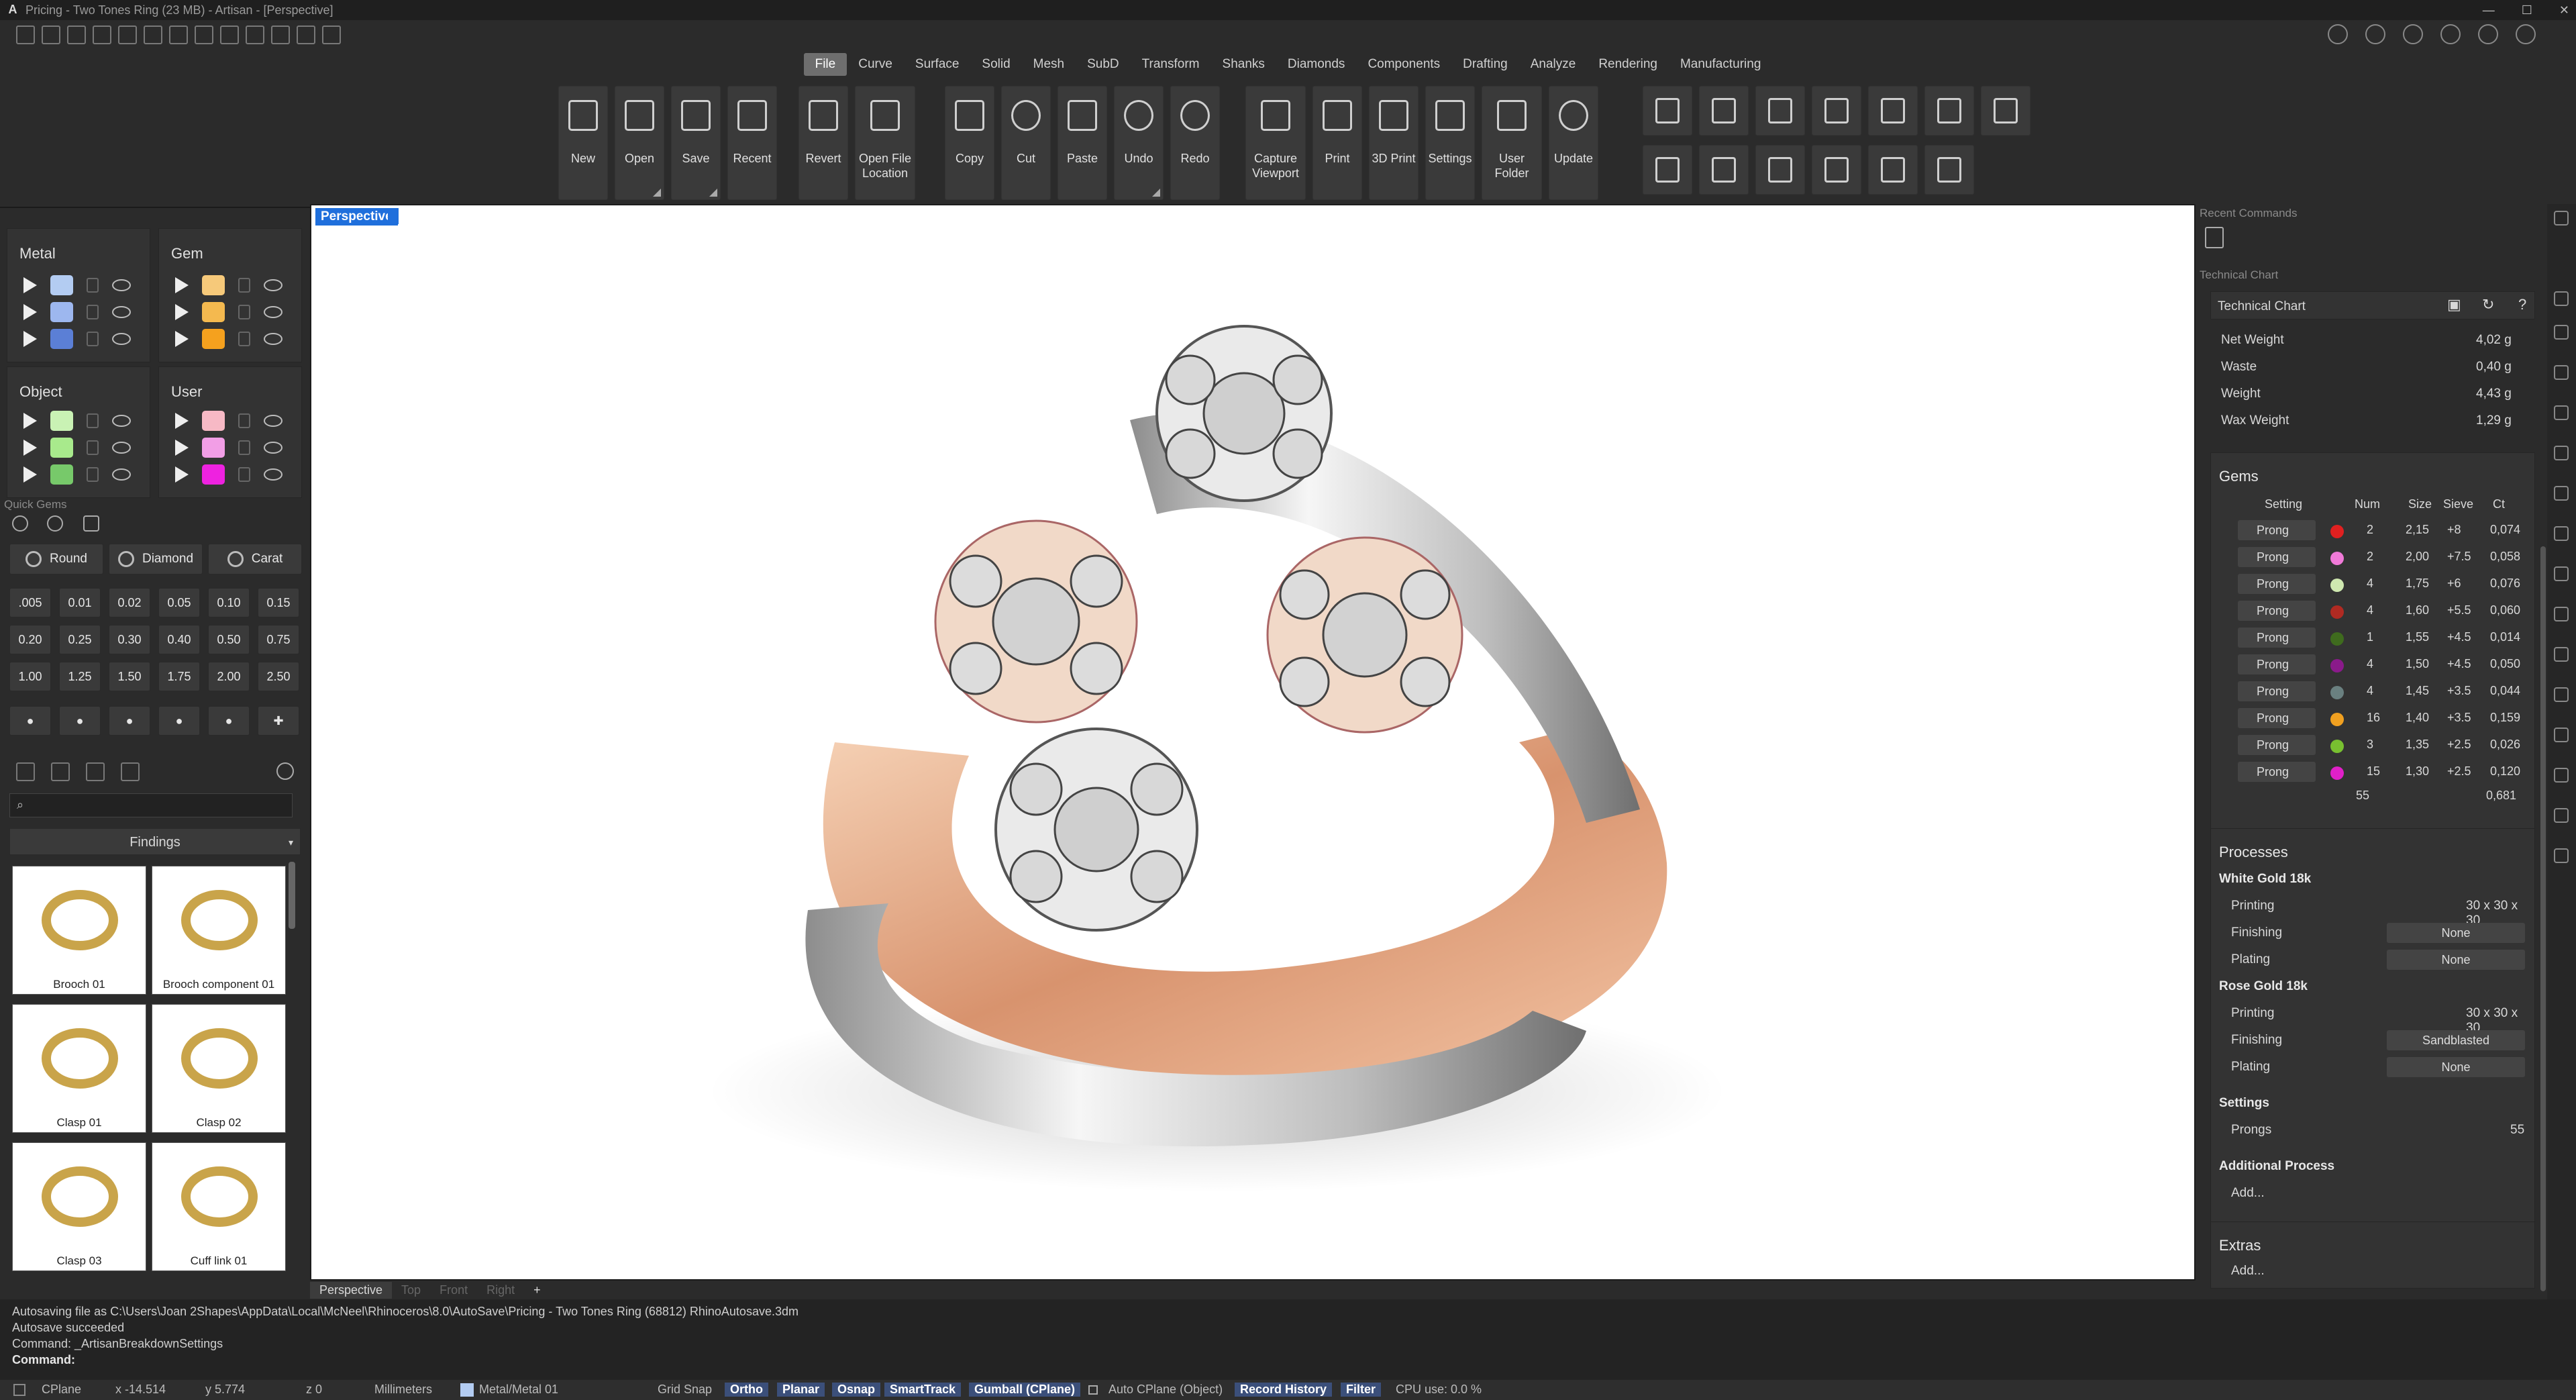  I want to click on help-icon, so click(2488, 34).